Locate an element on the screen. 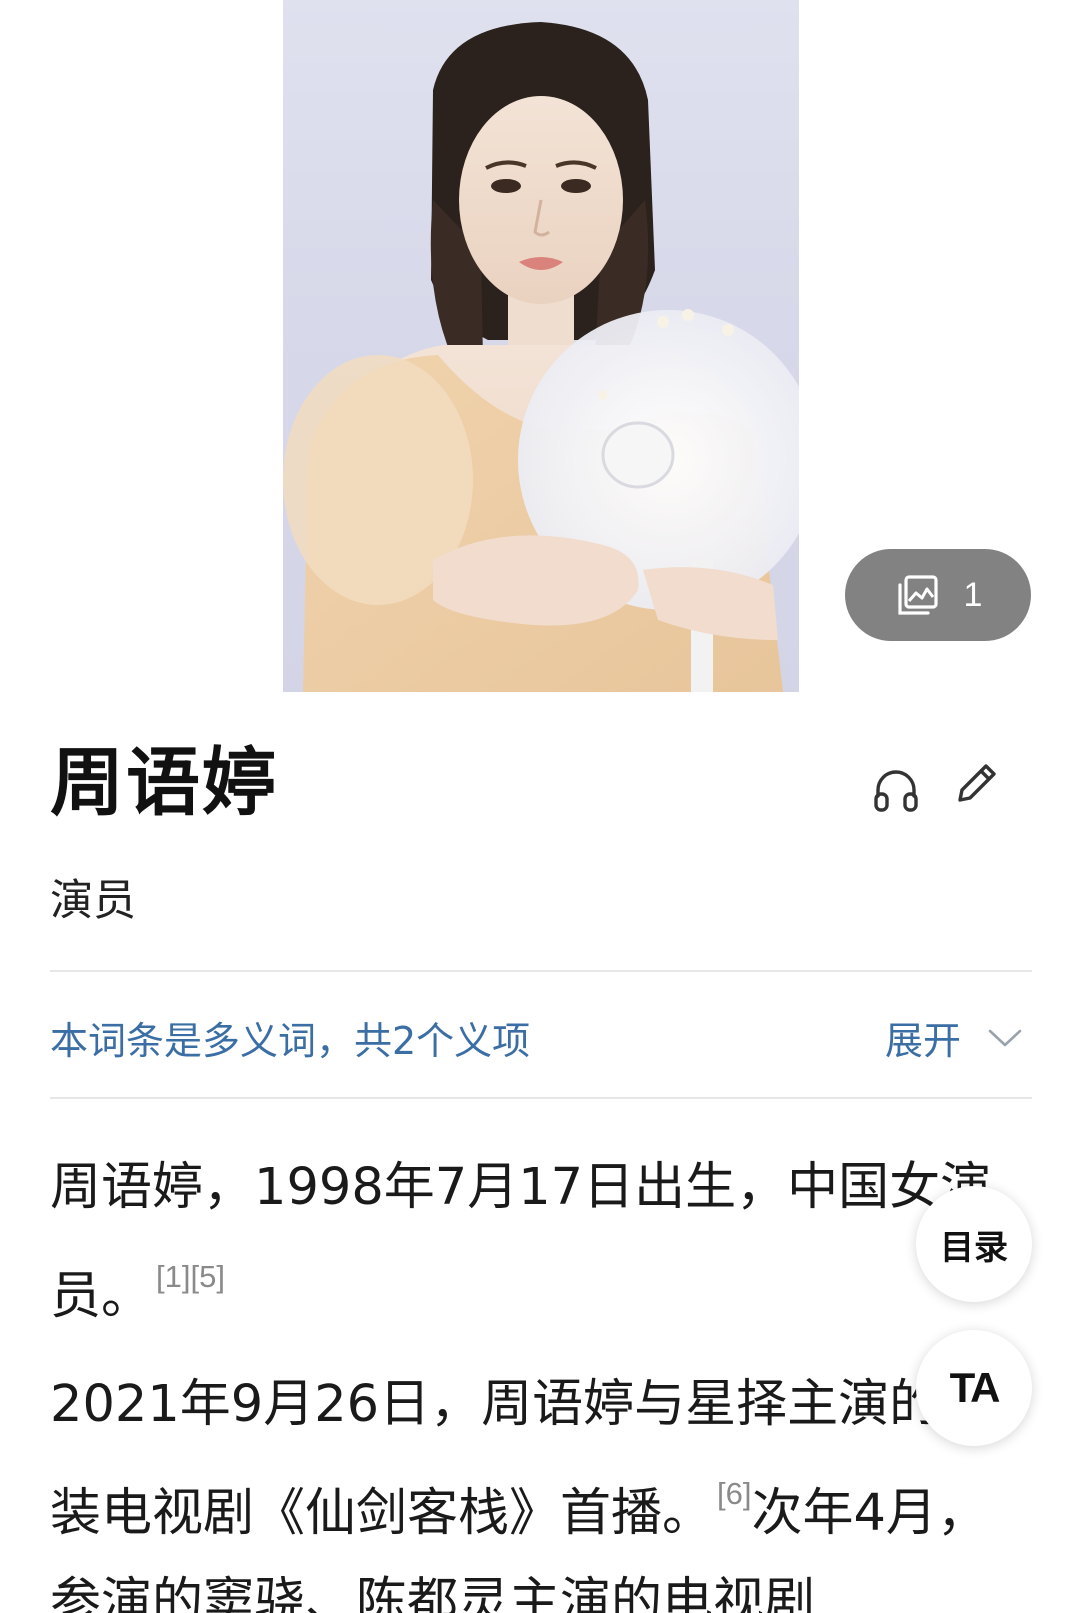  entry-subtitle: 演员 is located at coordinates (93, 901).